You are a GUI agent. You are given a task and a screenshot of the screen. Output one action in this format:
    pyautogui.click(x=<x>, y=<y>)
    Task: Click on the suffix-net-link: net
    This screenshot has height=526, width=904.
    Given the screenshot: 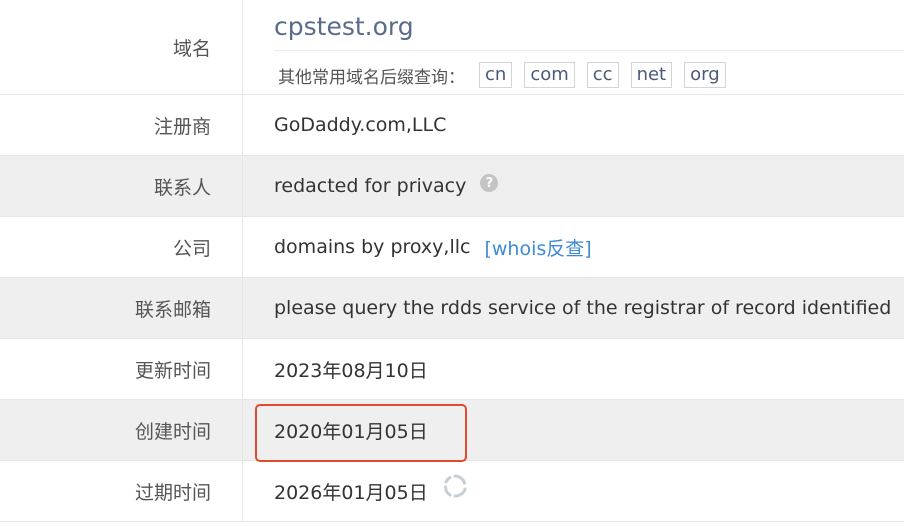 What is the action you would take?
    pyautogui.click(x=651, y=75)
    